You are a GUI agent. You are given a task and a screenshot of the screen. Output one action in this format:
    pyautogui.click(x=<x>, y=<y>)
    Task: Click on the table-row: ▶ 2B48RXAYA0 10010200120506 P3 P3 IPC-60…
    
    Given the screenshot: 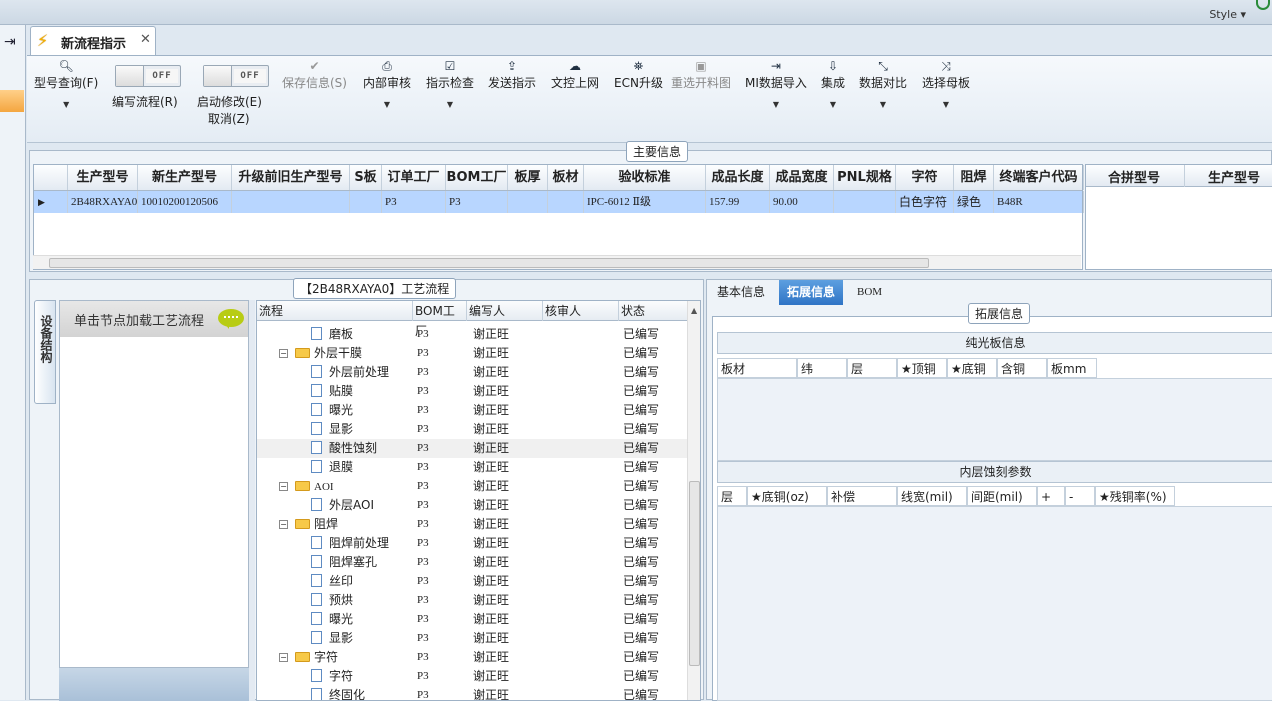 What is the action you would take?
    pyautogui.click(x=559, y=202)
    